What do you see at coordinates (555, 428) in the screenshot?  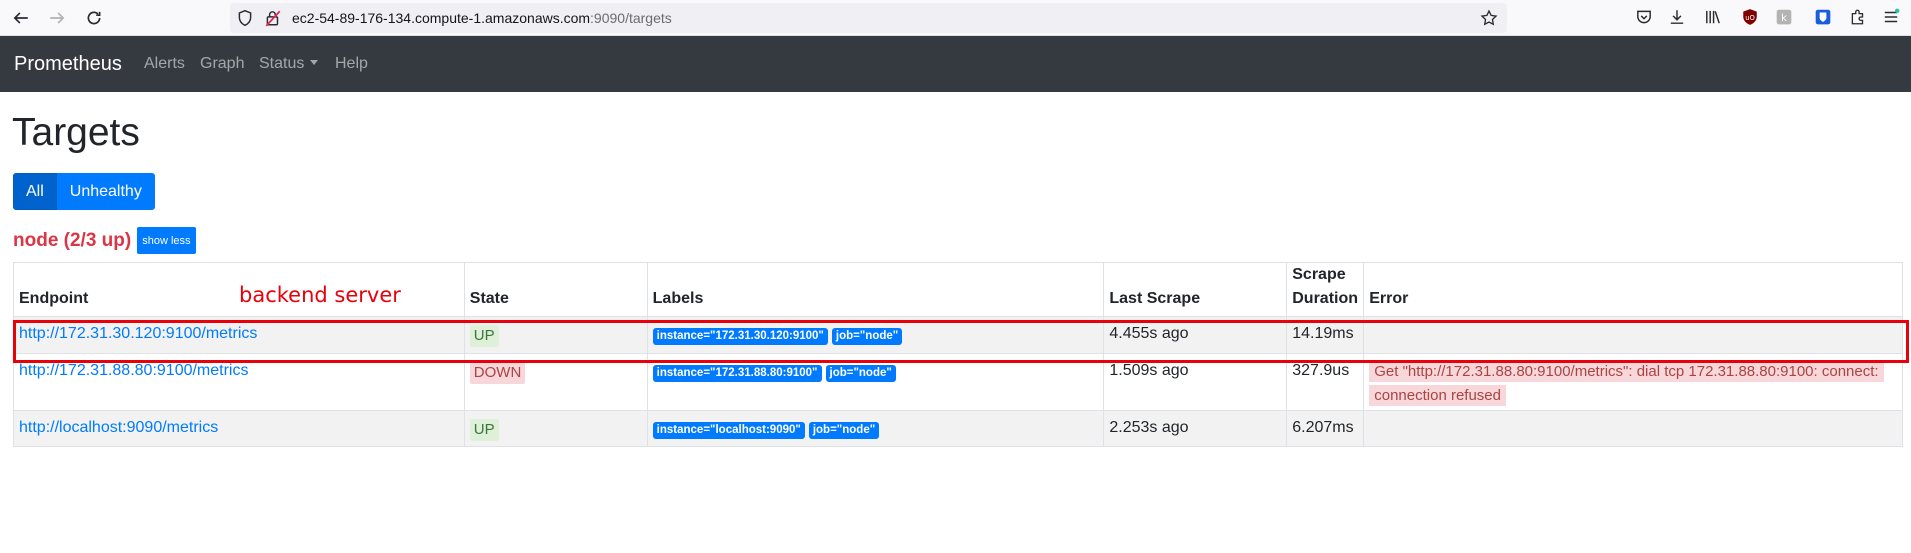 I see `state-cell: UP` at bounding box center [555, 428].